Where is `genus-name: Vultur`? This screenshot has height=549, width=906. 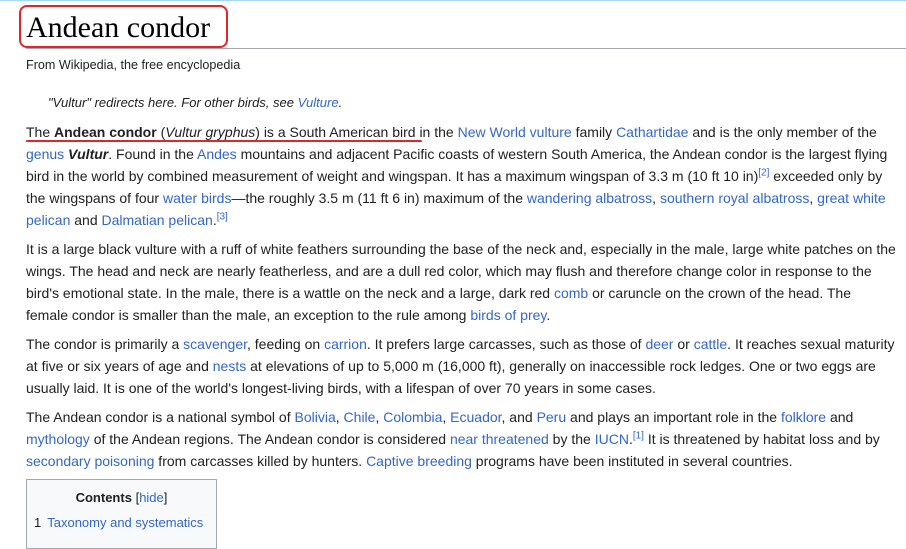 genus-name: Vultur is located at coordinates (88, 154).